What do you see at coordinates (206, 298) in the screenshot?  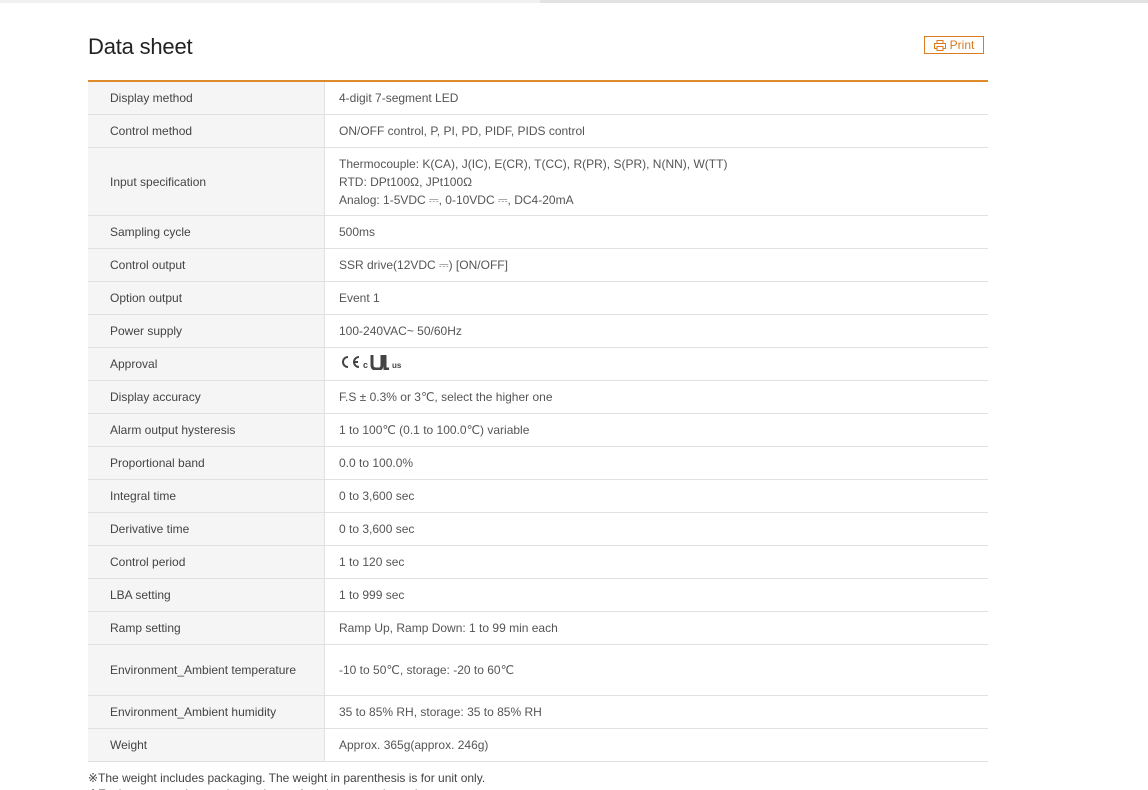 I see `spec-label: Option output` at bounding box center [206, 298].